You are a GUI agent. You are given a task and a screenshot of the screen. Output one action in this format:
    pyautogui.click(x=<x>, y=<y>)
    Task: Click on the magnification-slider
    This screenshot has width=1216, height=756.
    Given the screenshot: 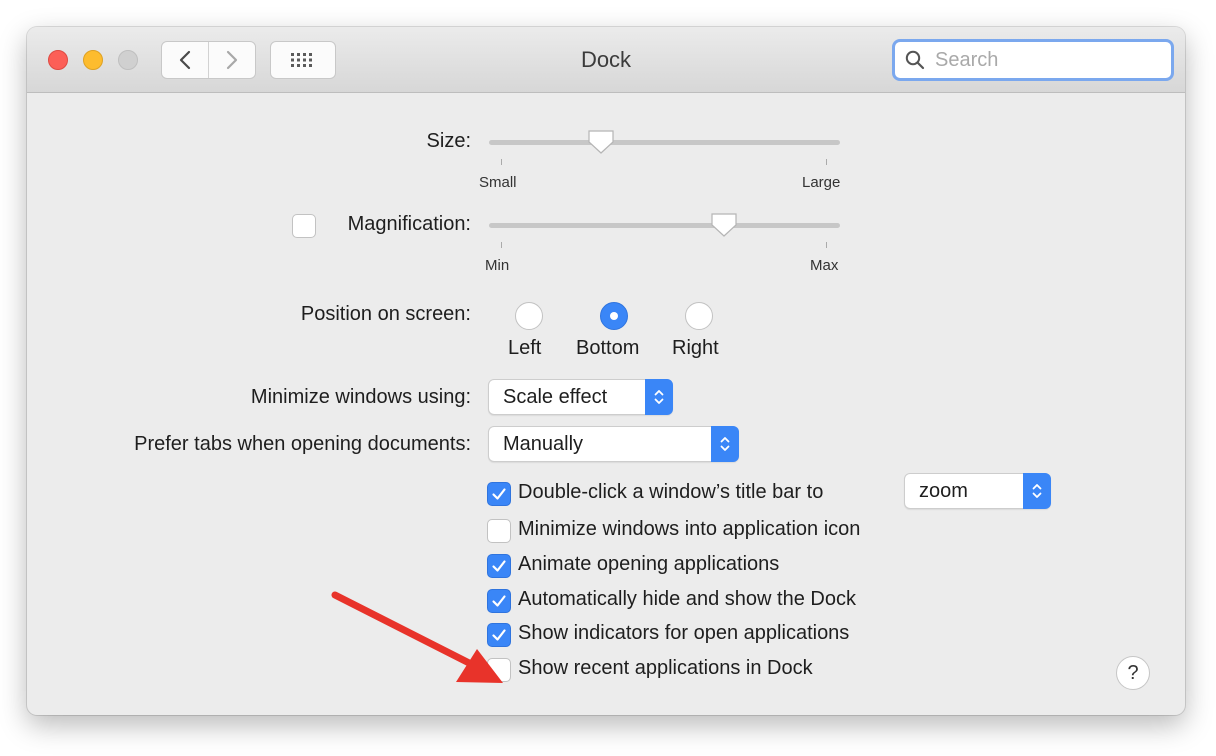 What is the action you would take?
    pyautogui.click(x=664, y=225)
    